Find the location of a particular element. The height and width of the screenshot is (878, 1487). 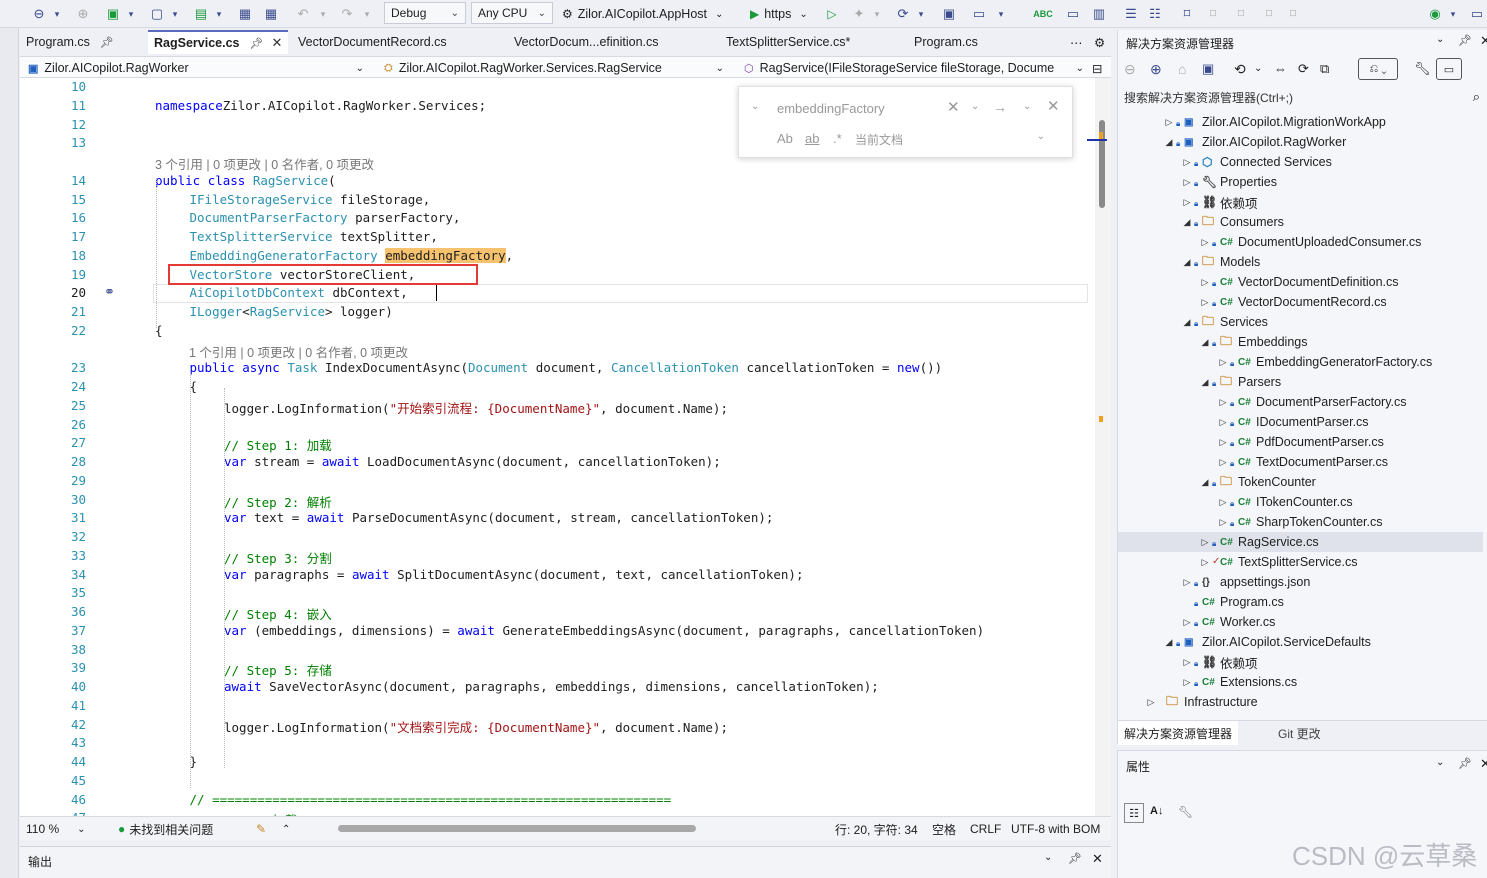

tree-item: ▷ 🔒︎ C# EmbeddingGeneratorFactory.cs is located at coordinates (1300, 362).